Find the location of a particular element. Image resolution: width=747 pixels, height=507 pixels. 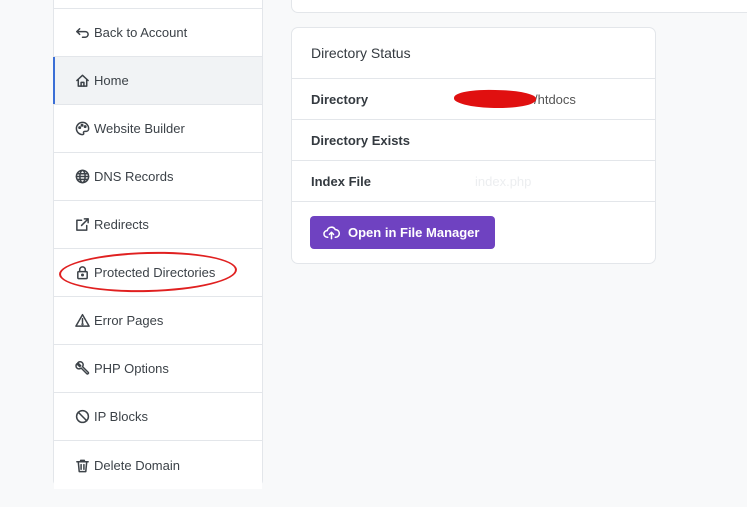

sidebar-item-redirects: Redirects is located at coordinates (158, 225).